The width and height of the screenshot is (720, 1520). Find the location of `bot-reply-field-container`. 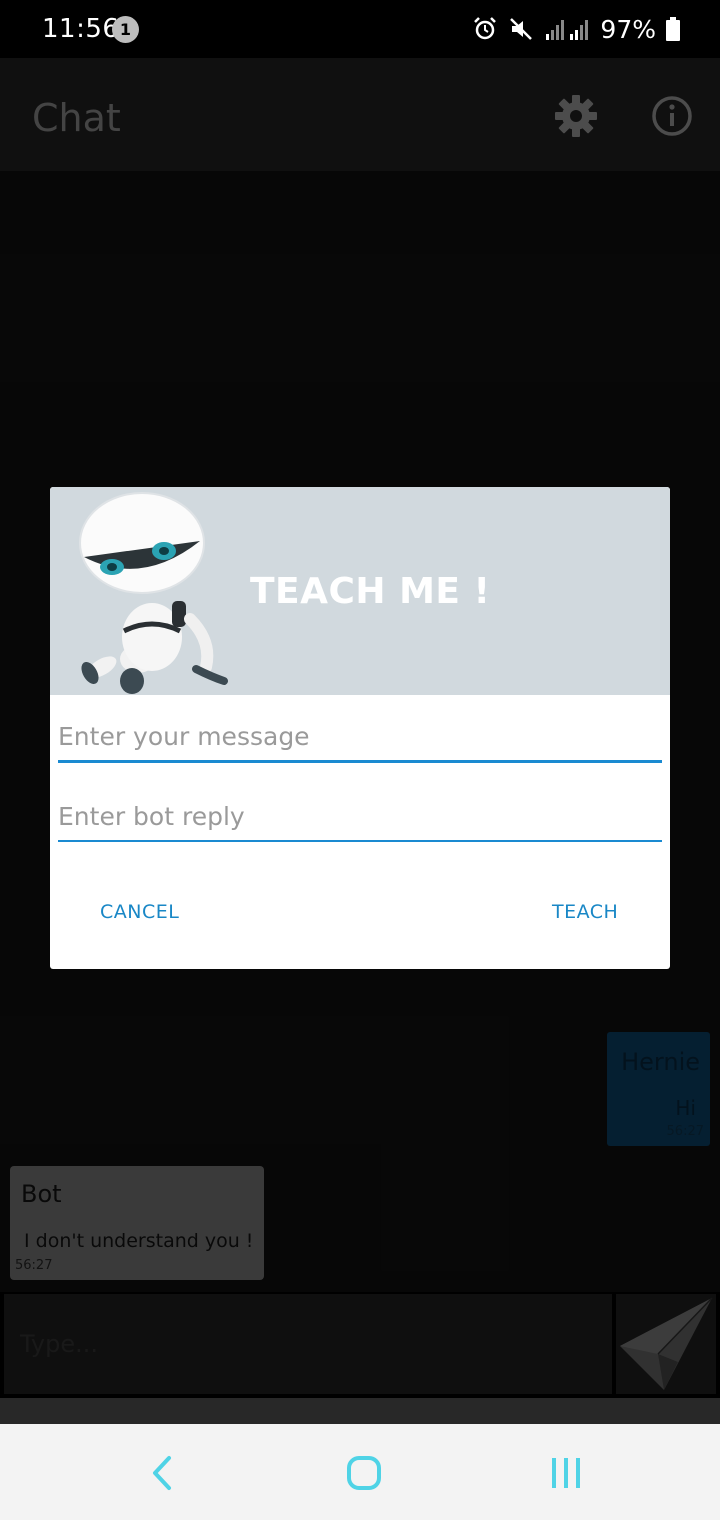

bot-reply-field-container is located at coordinates (360, 817).